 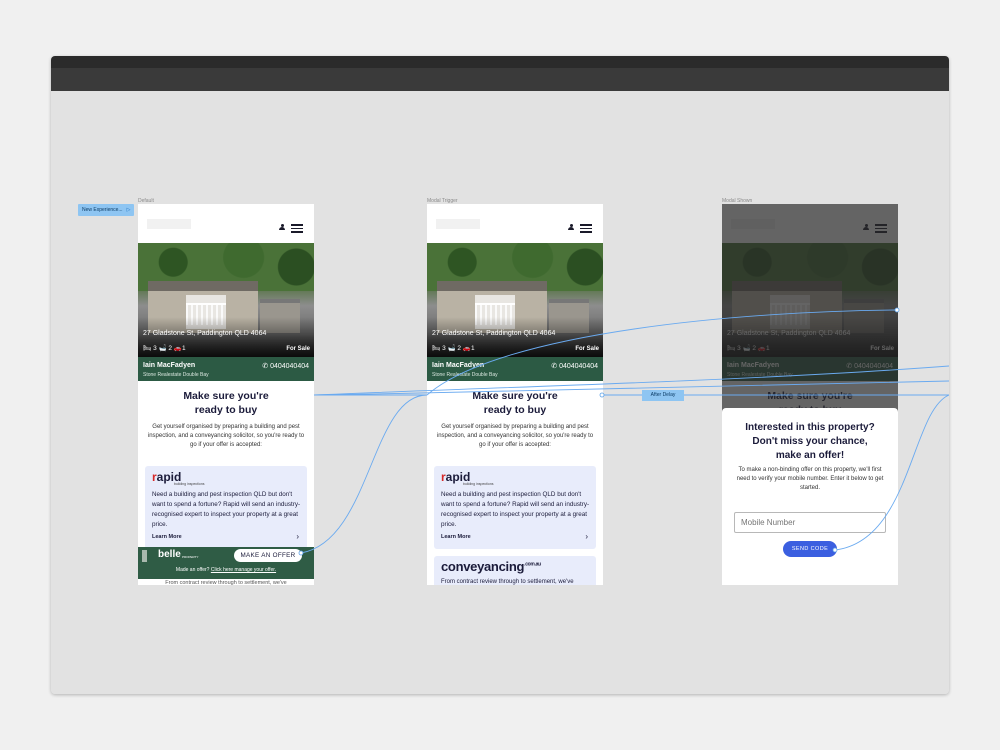 I want to click on flow-start-tag: New Experience... ▷, so click(x=106, y=210).